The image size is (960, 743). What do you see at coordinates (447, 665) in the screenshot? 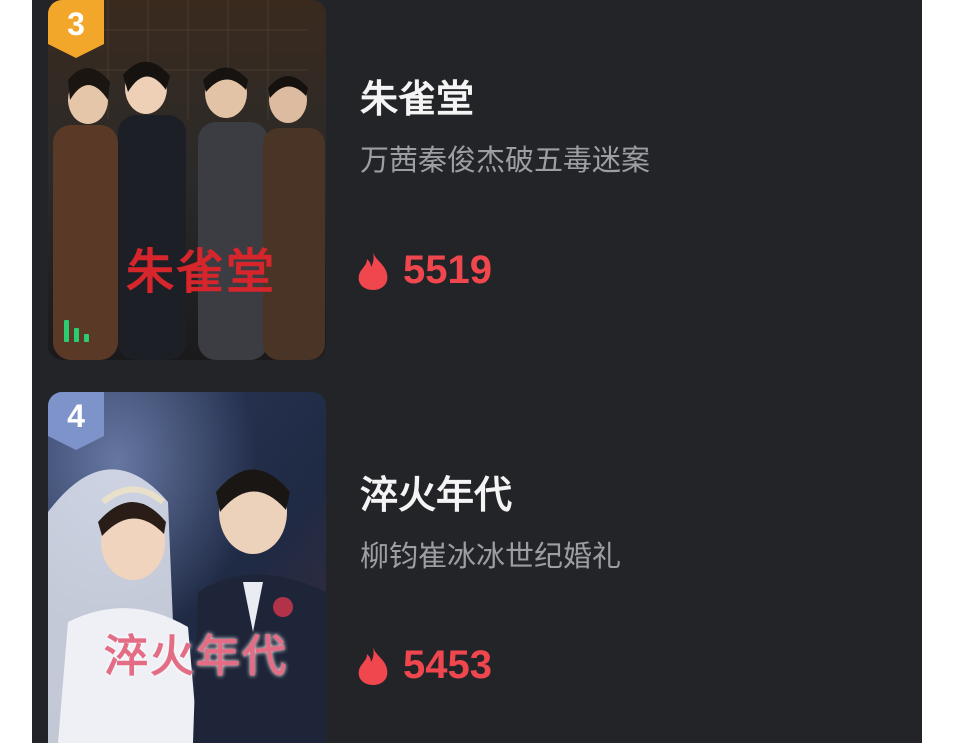
I see `heat-value: 5453` at bounding box center [447, 665].